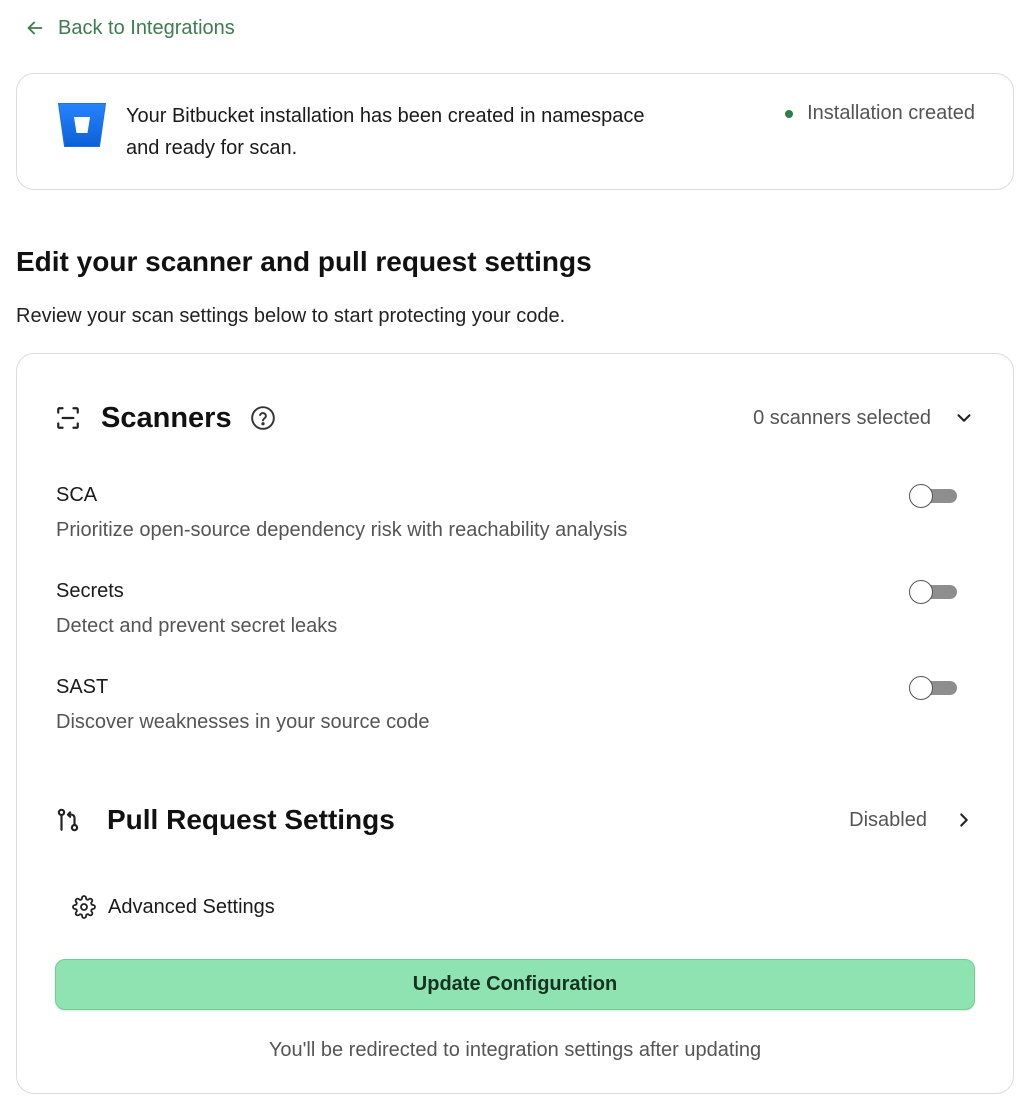 This screenshot has height=1114, width=1028. I want to click on scanners-title: Scanners, so click(166, 417).